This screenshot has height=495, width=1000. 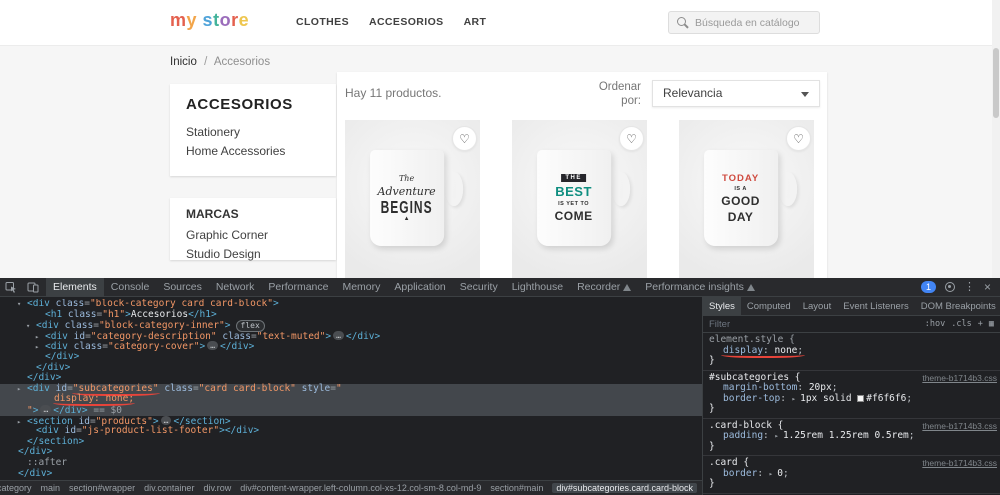 I want to click on dom-tree-line: display: none;, so click(x=351, y=399).